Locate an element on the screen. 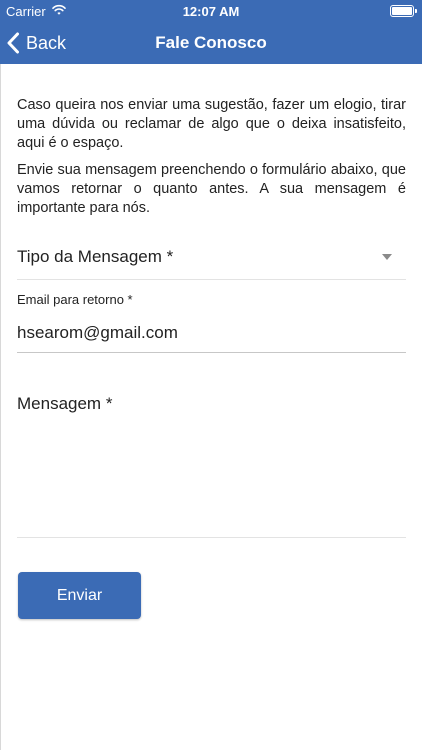 The height and width of the screenshot is (750, 422). dropdown-caret-icon is located at coordinates (387, 257).